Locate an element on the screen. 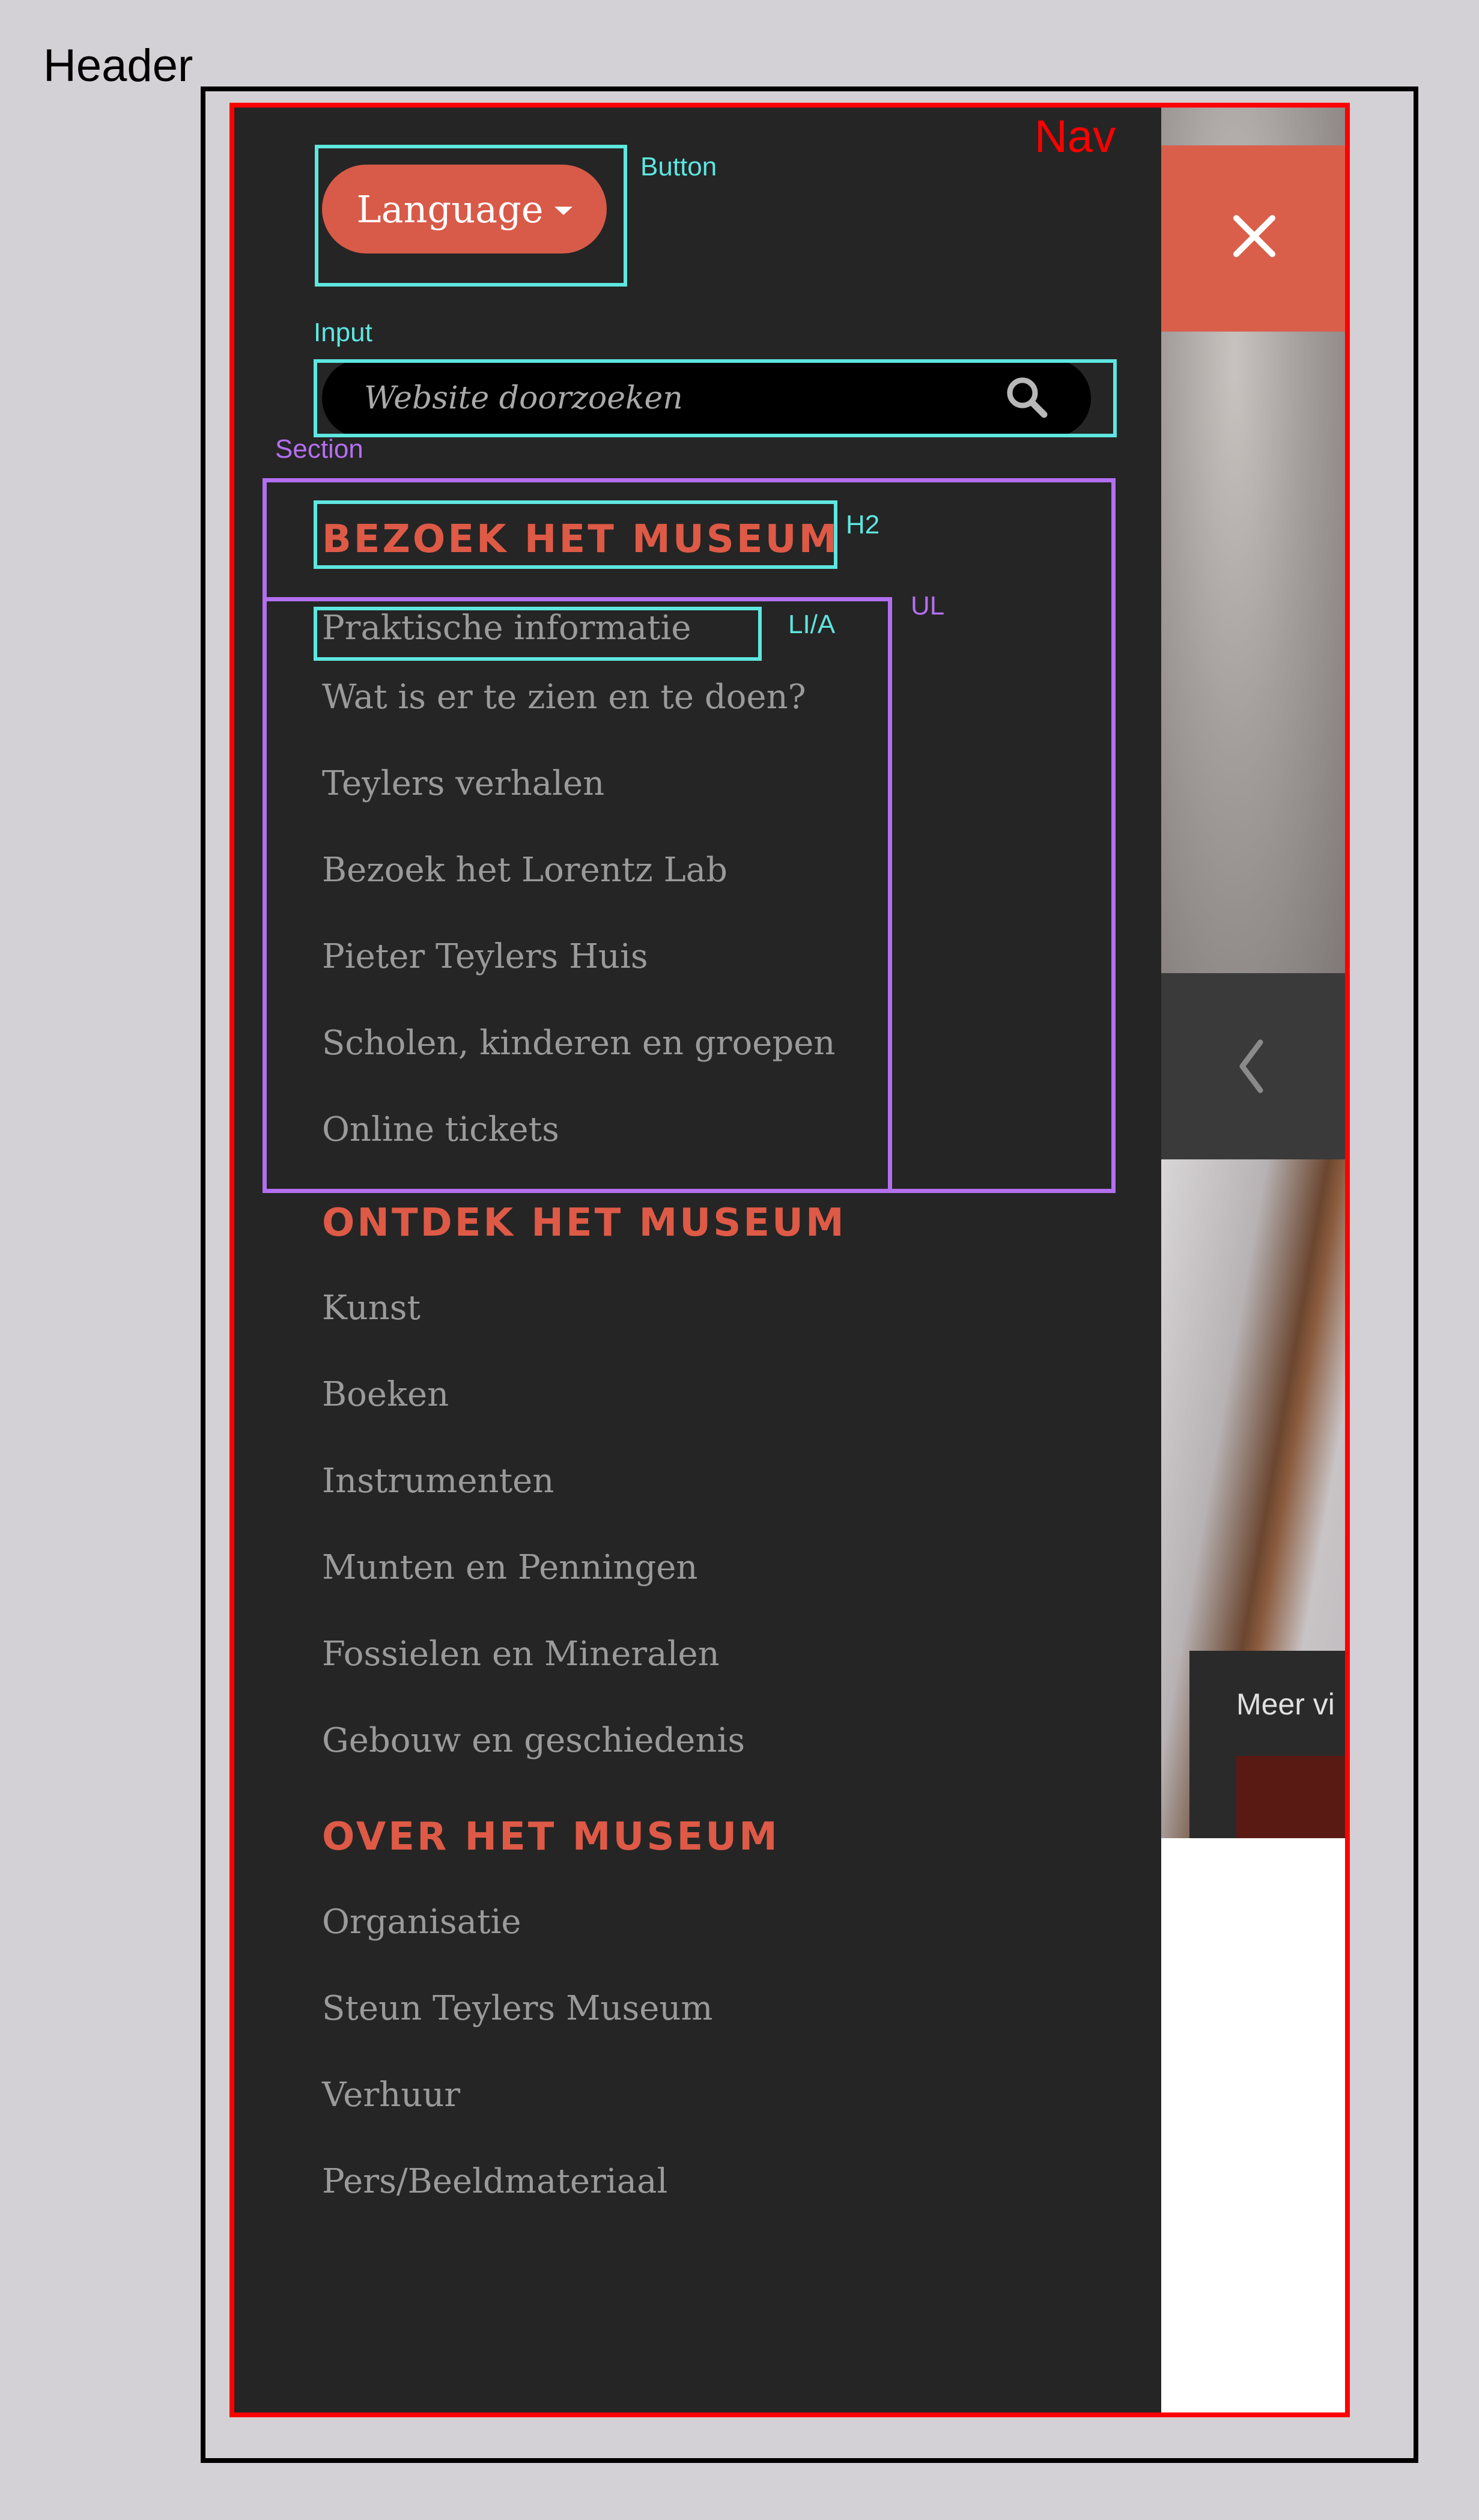 This screenshot has width=1479, height=2520. input-annotation-label: Input is located at coordinates (343, 332).